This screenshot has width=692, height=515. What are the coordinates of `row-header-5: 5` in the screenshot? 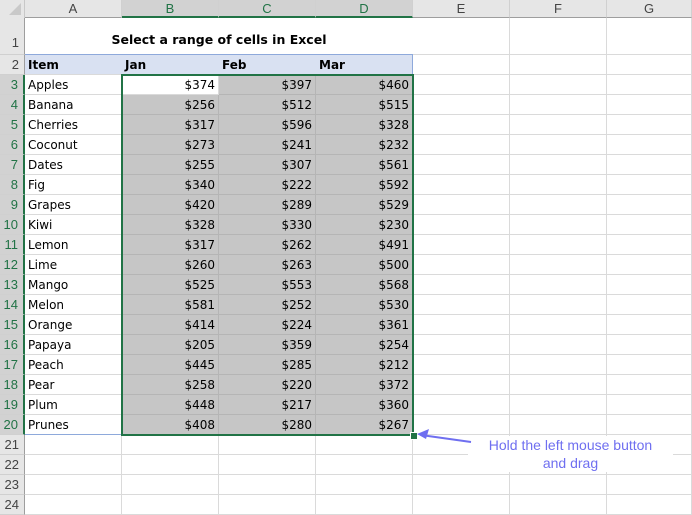 It's located at (12, 125).